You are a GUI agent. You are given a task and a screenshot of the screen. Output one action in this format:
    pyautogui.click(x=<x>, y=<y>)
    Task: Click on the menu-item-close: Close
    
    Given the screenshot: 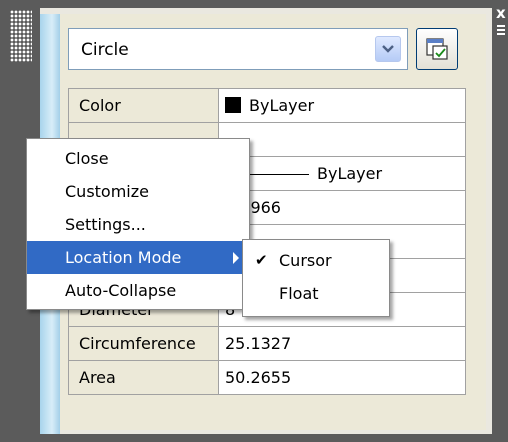 What is the action you would take?
    pyautogui.click(x=138, y=158)
    